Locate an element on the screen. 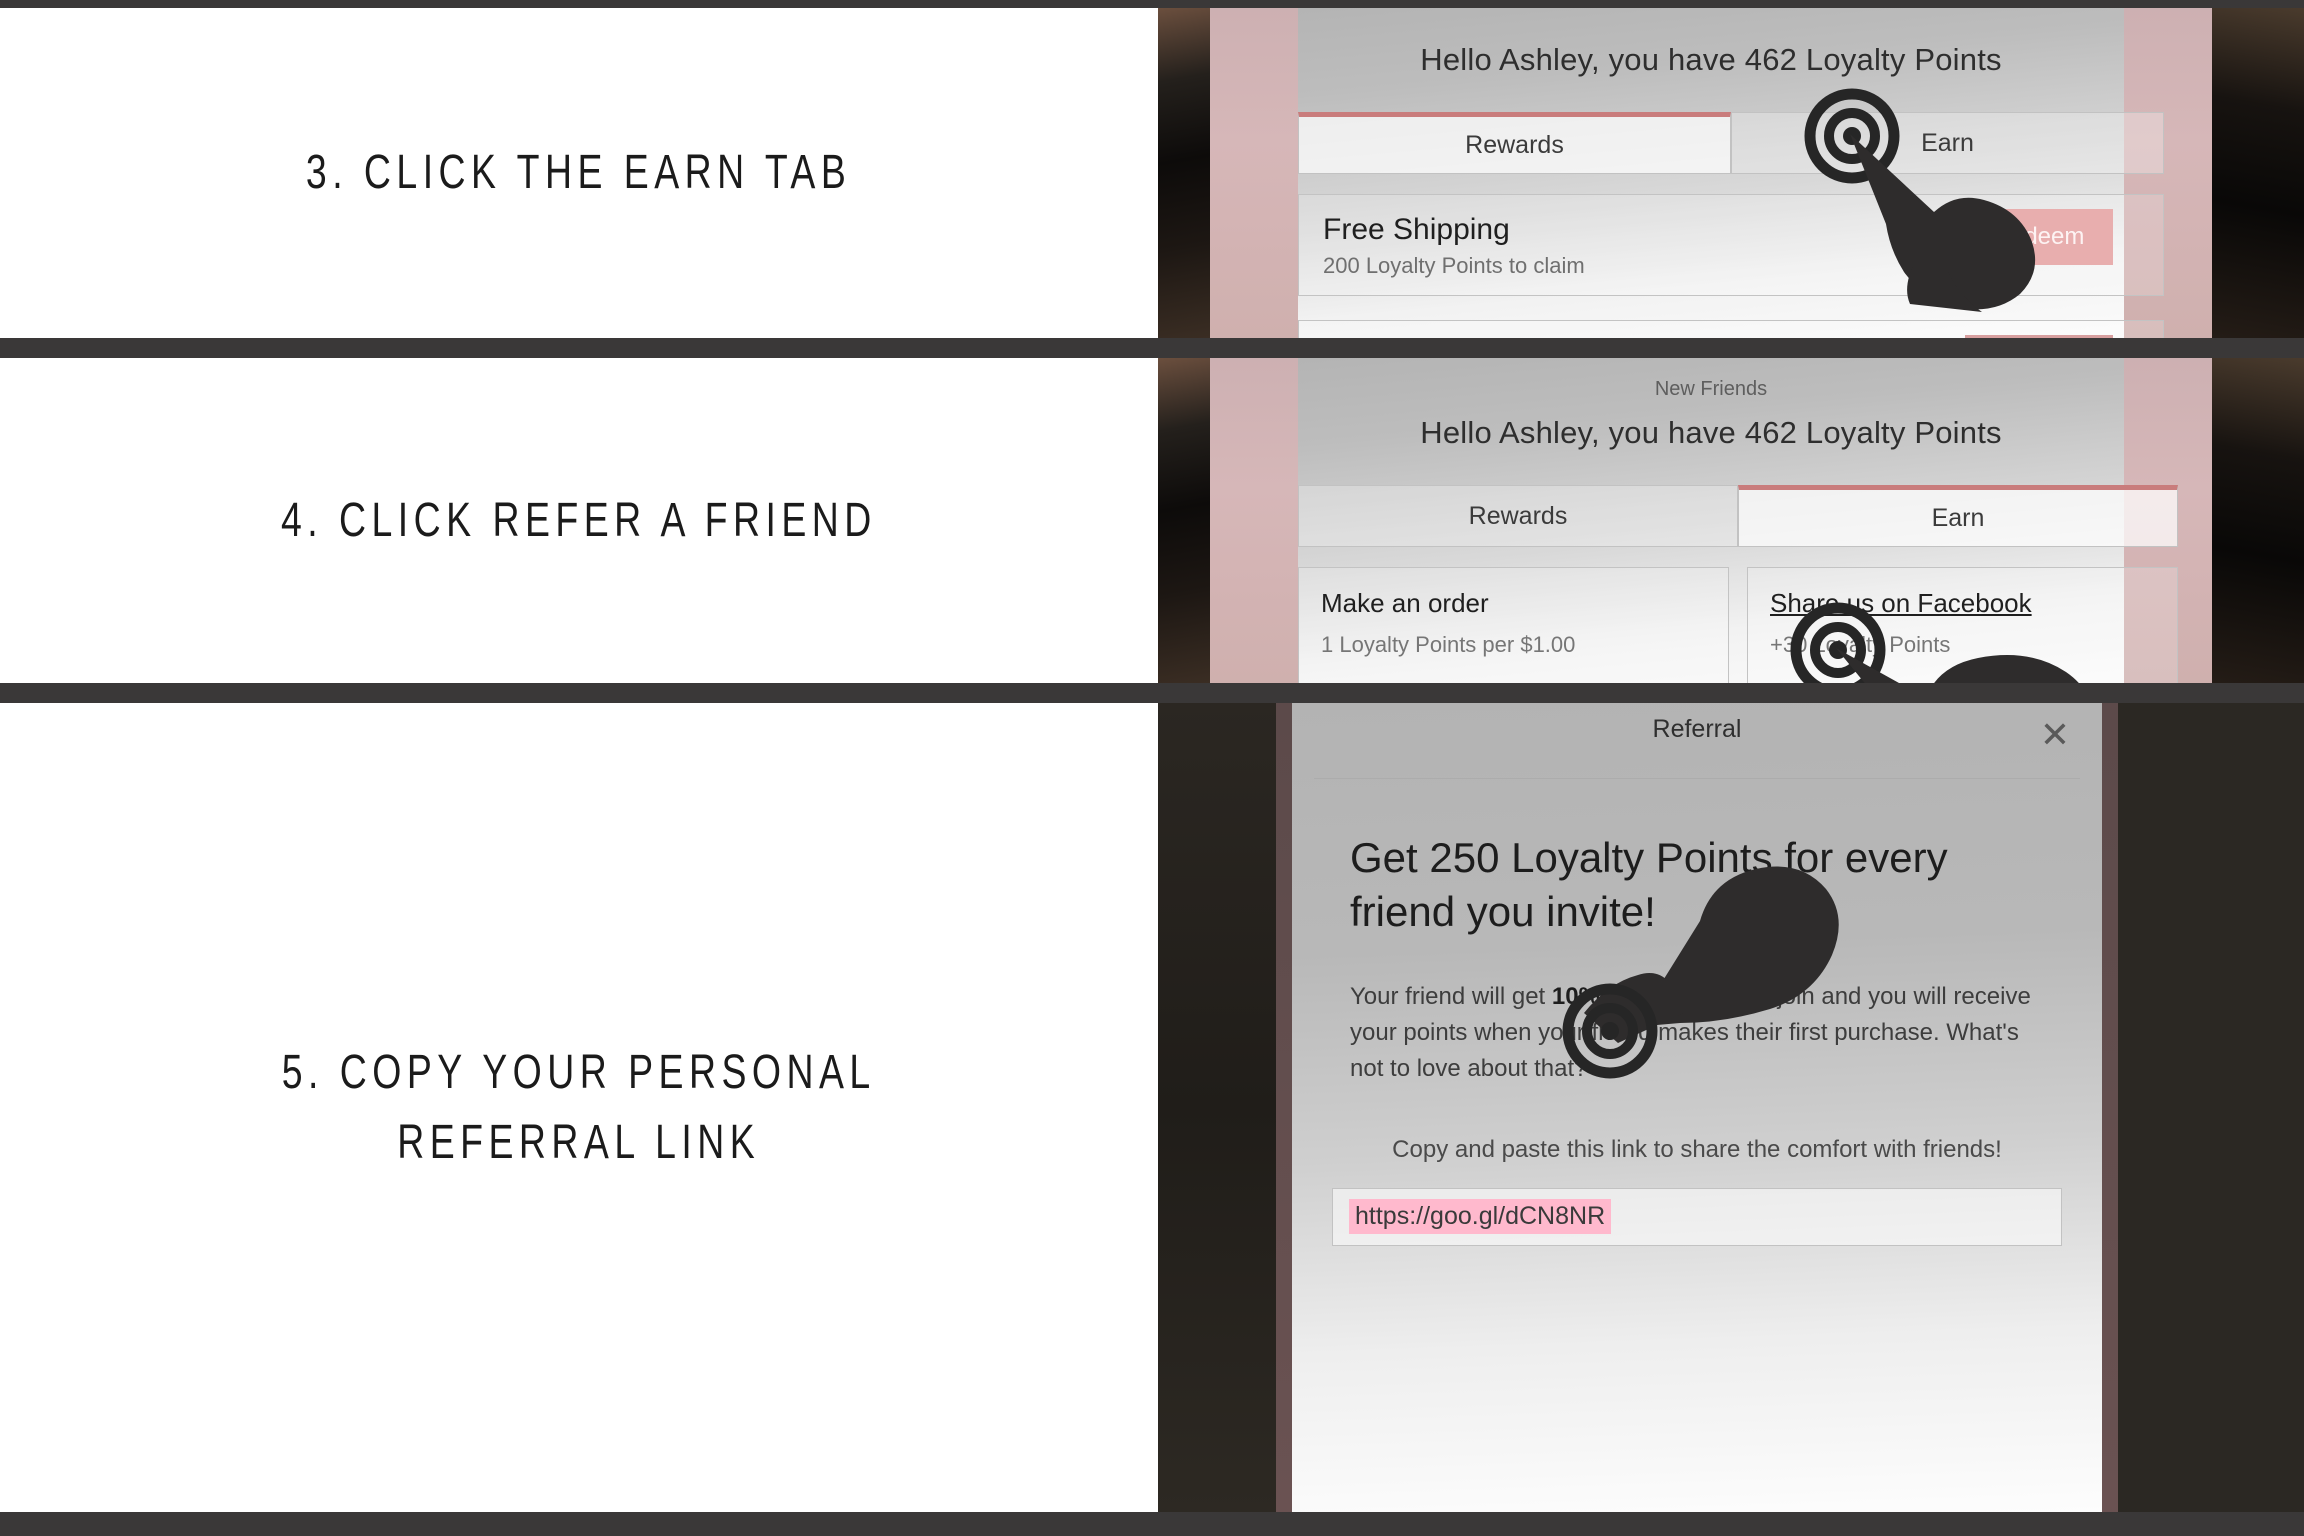 The image size is (2304, 1536). tab-earn-3: Earn is located at coordinates (1947, 143).